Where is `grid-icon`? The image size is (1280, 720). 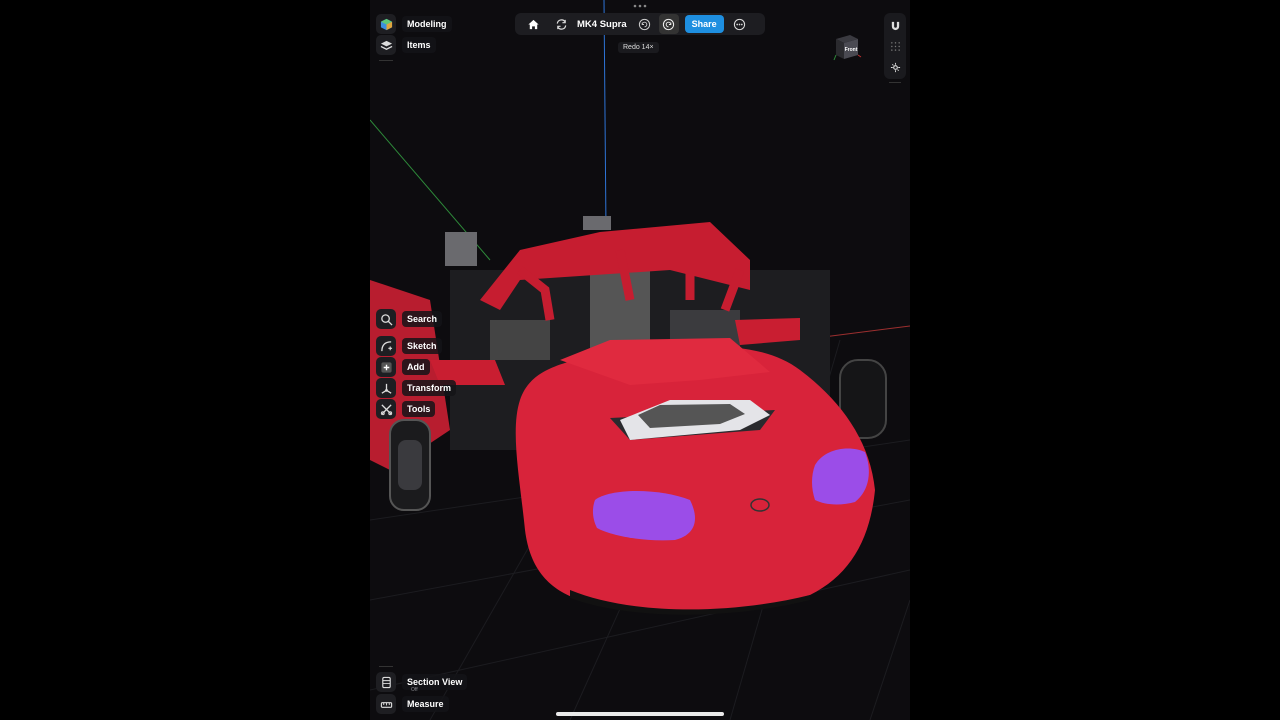 grid-icon is located at coordinates (895, 46).